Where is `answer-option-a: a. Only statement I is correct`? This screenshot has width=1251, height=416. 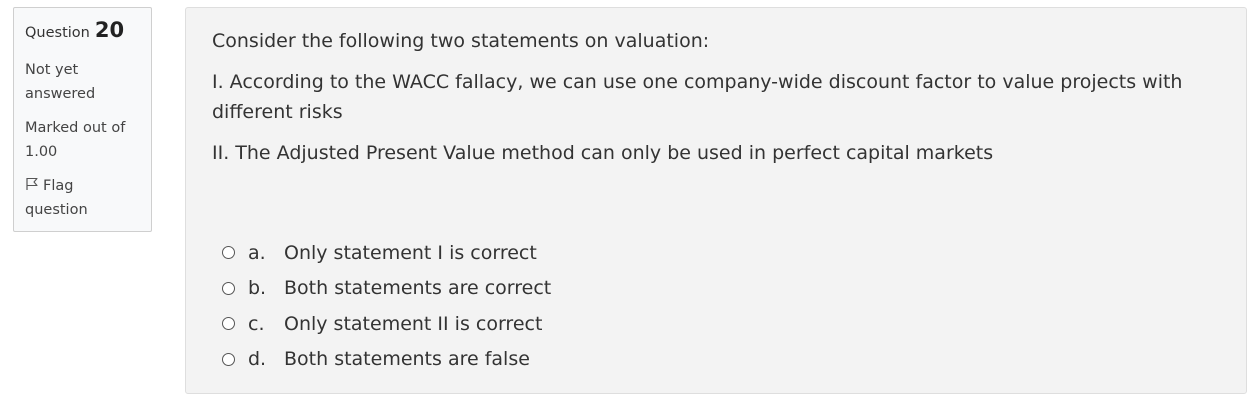 answer-option-a: a. Only statement I is correct is located at coordinates (386, 253).